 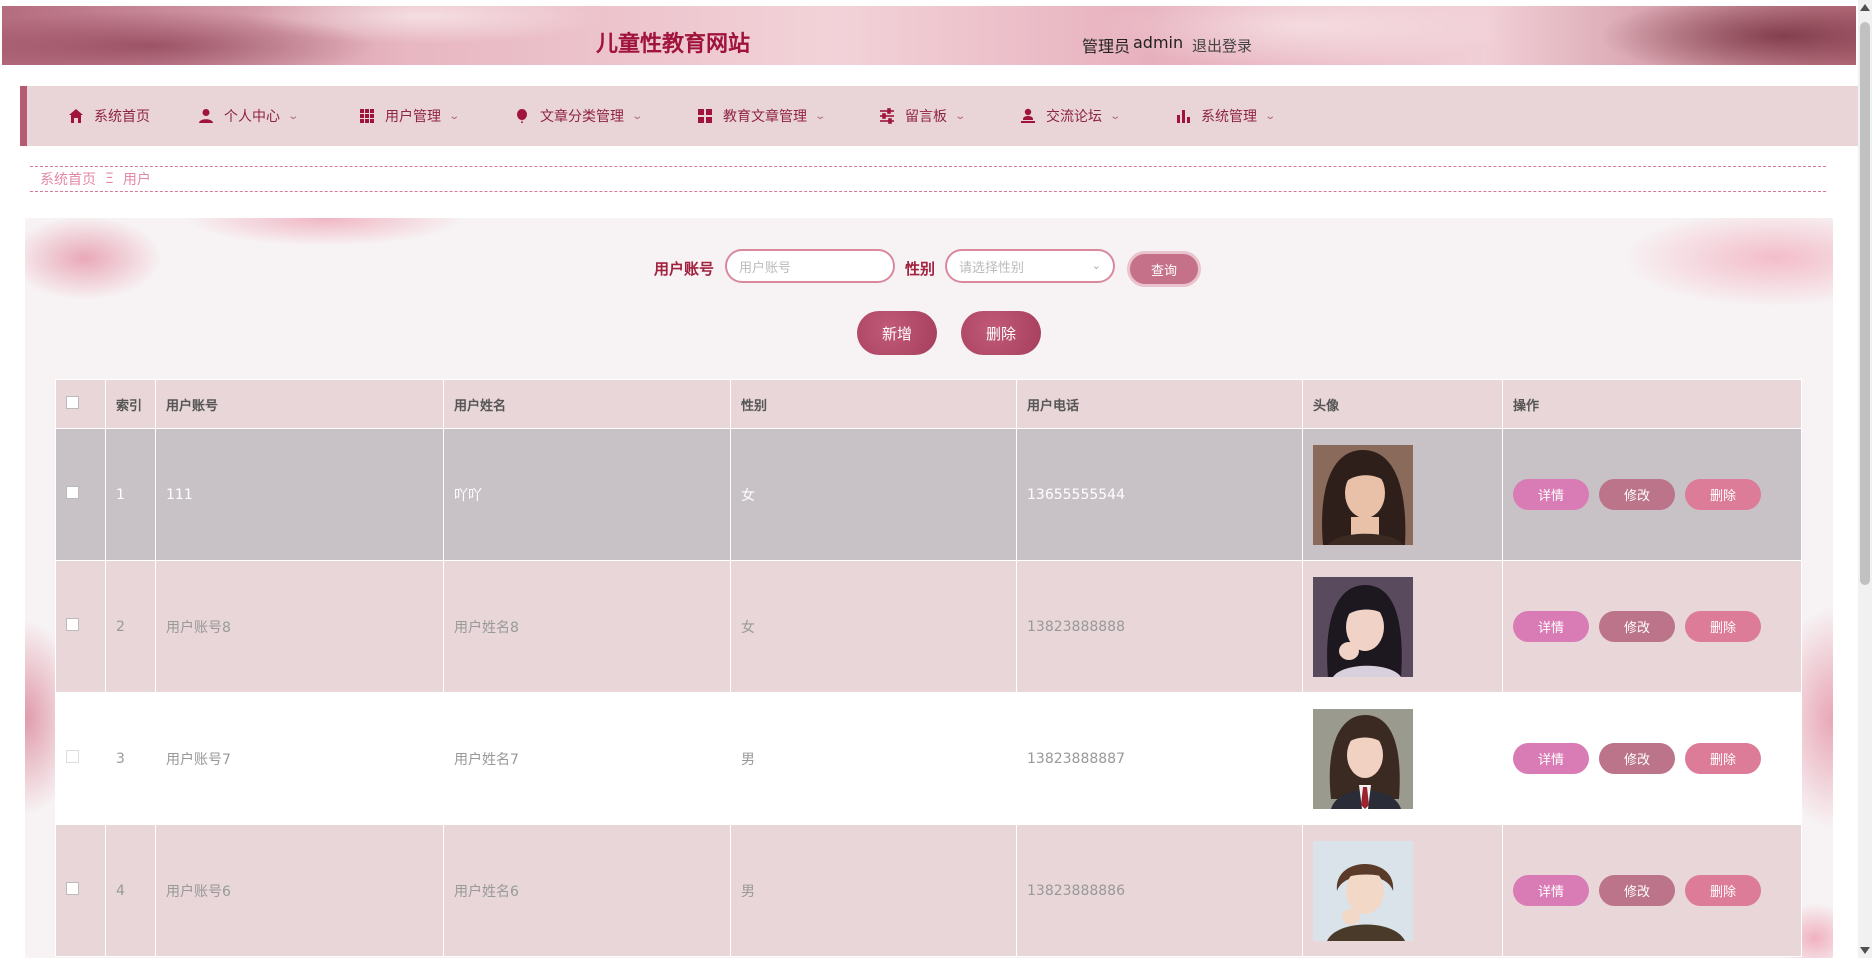 What do you see at coordinates (928, 758) in the screenshot?
I see `table-row: 3 用户账号7 用户姓名7 男 13823888887 详情 修改 删除` at bounding box center [928, 758].